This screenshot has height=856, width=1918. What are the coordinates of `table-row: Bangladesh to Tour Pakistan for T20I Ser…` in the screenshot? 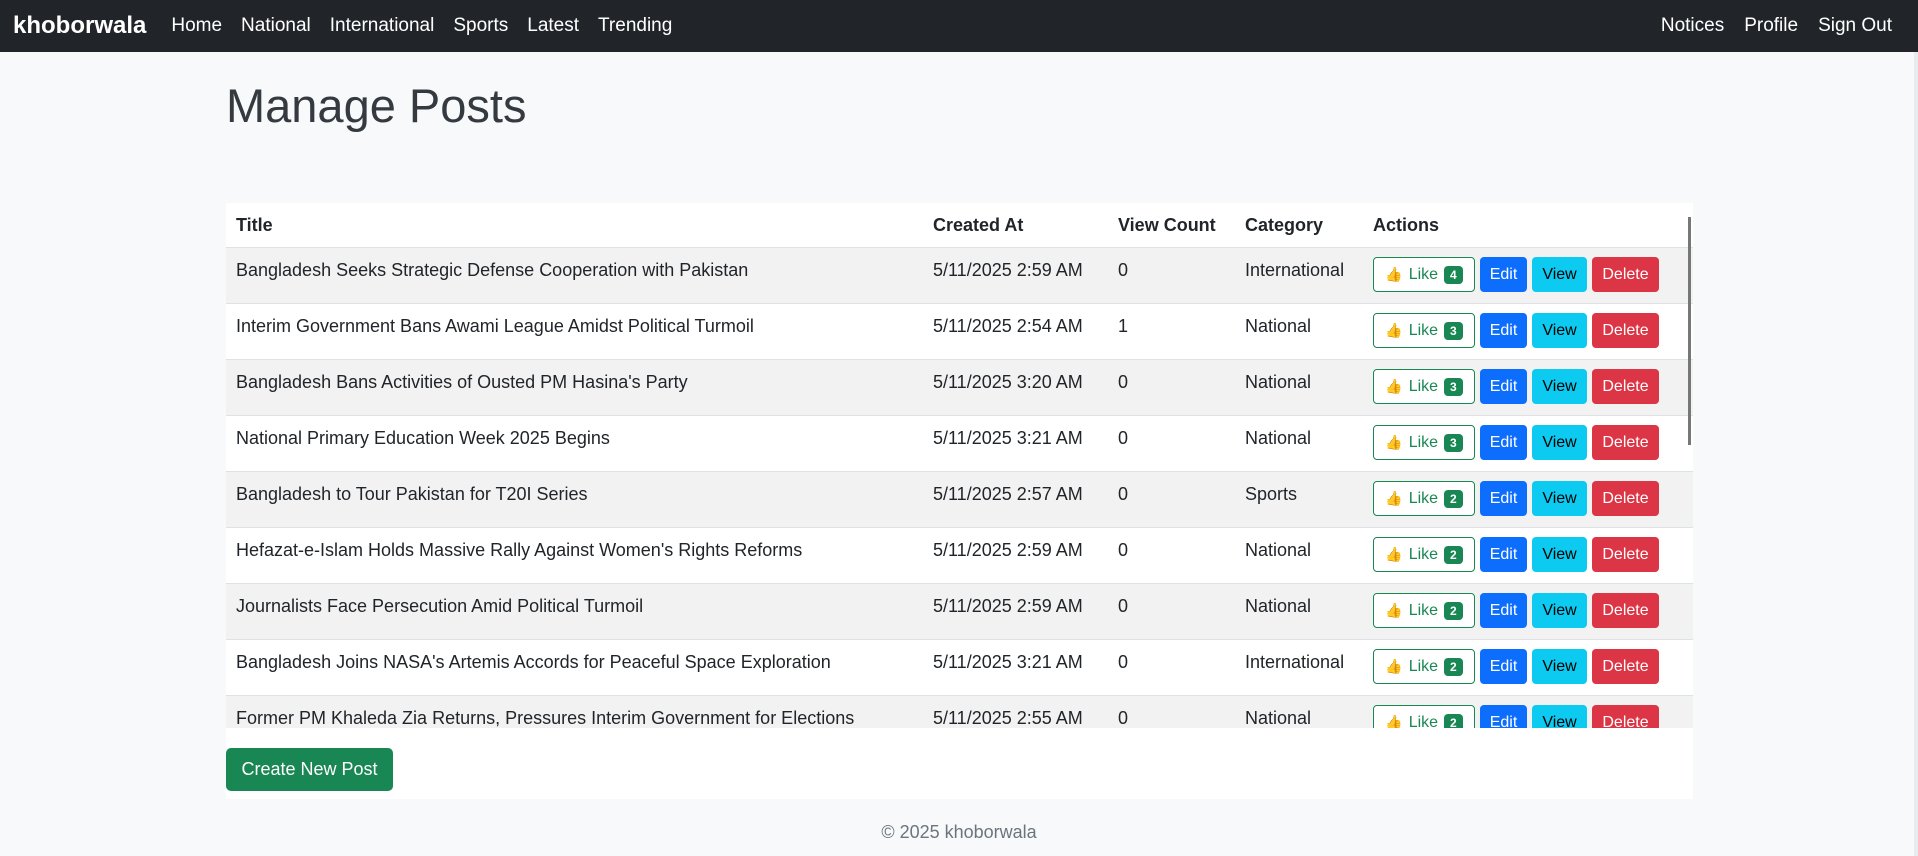 It's located at (959, 499).